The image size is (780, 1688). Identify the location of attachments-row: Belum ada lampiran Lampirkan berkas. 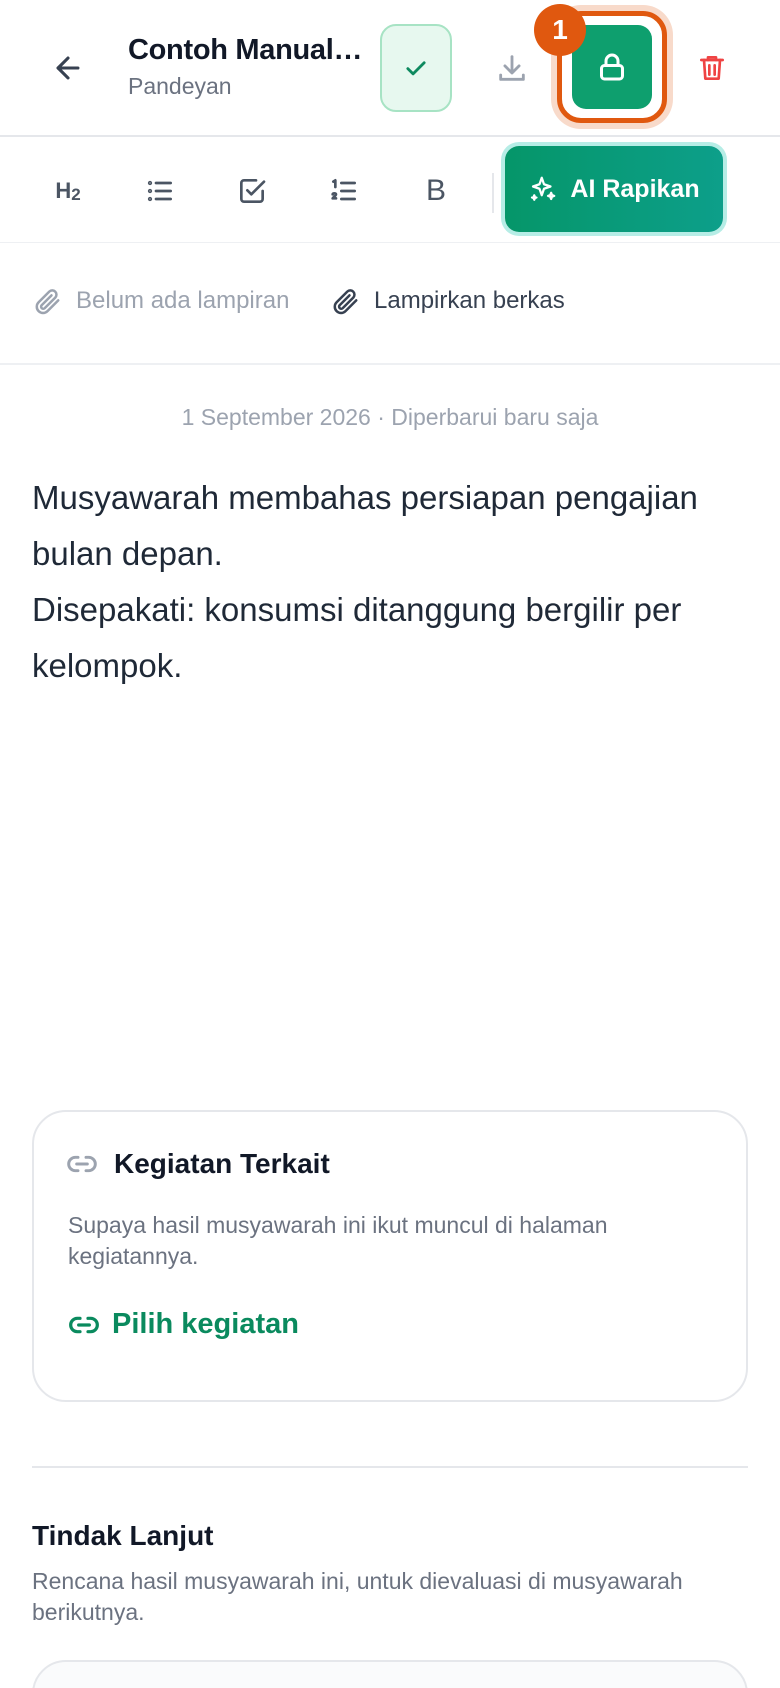
(390, 304).